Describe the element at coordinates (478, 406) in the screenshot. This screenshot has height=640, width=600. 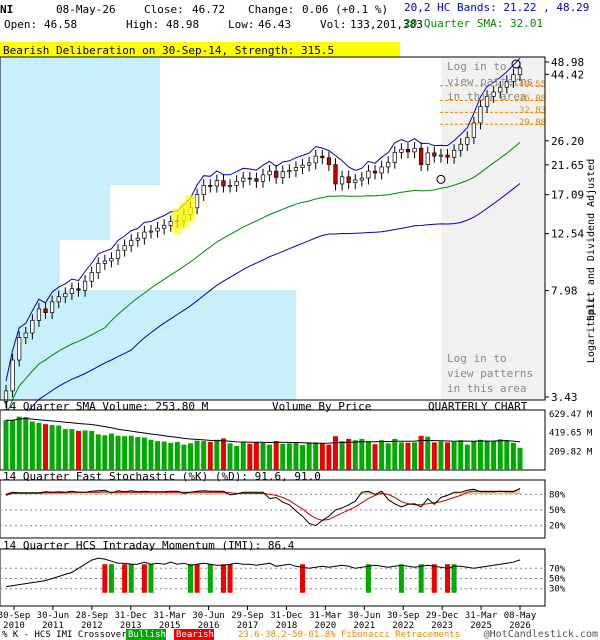
I see `period-label: QUARTERLY CHART` at that location.